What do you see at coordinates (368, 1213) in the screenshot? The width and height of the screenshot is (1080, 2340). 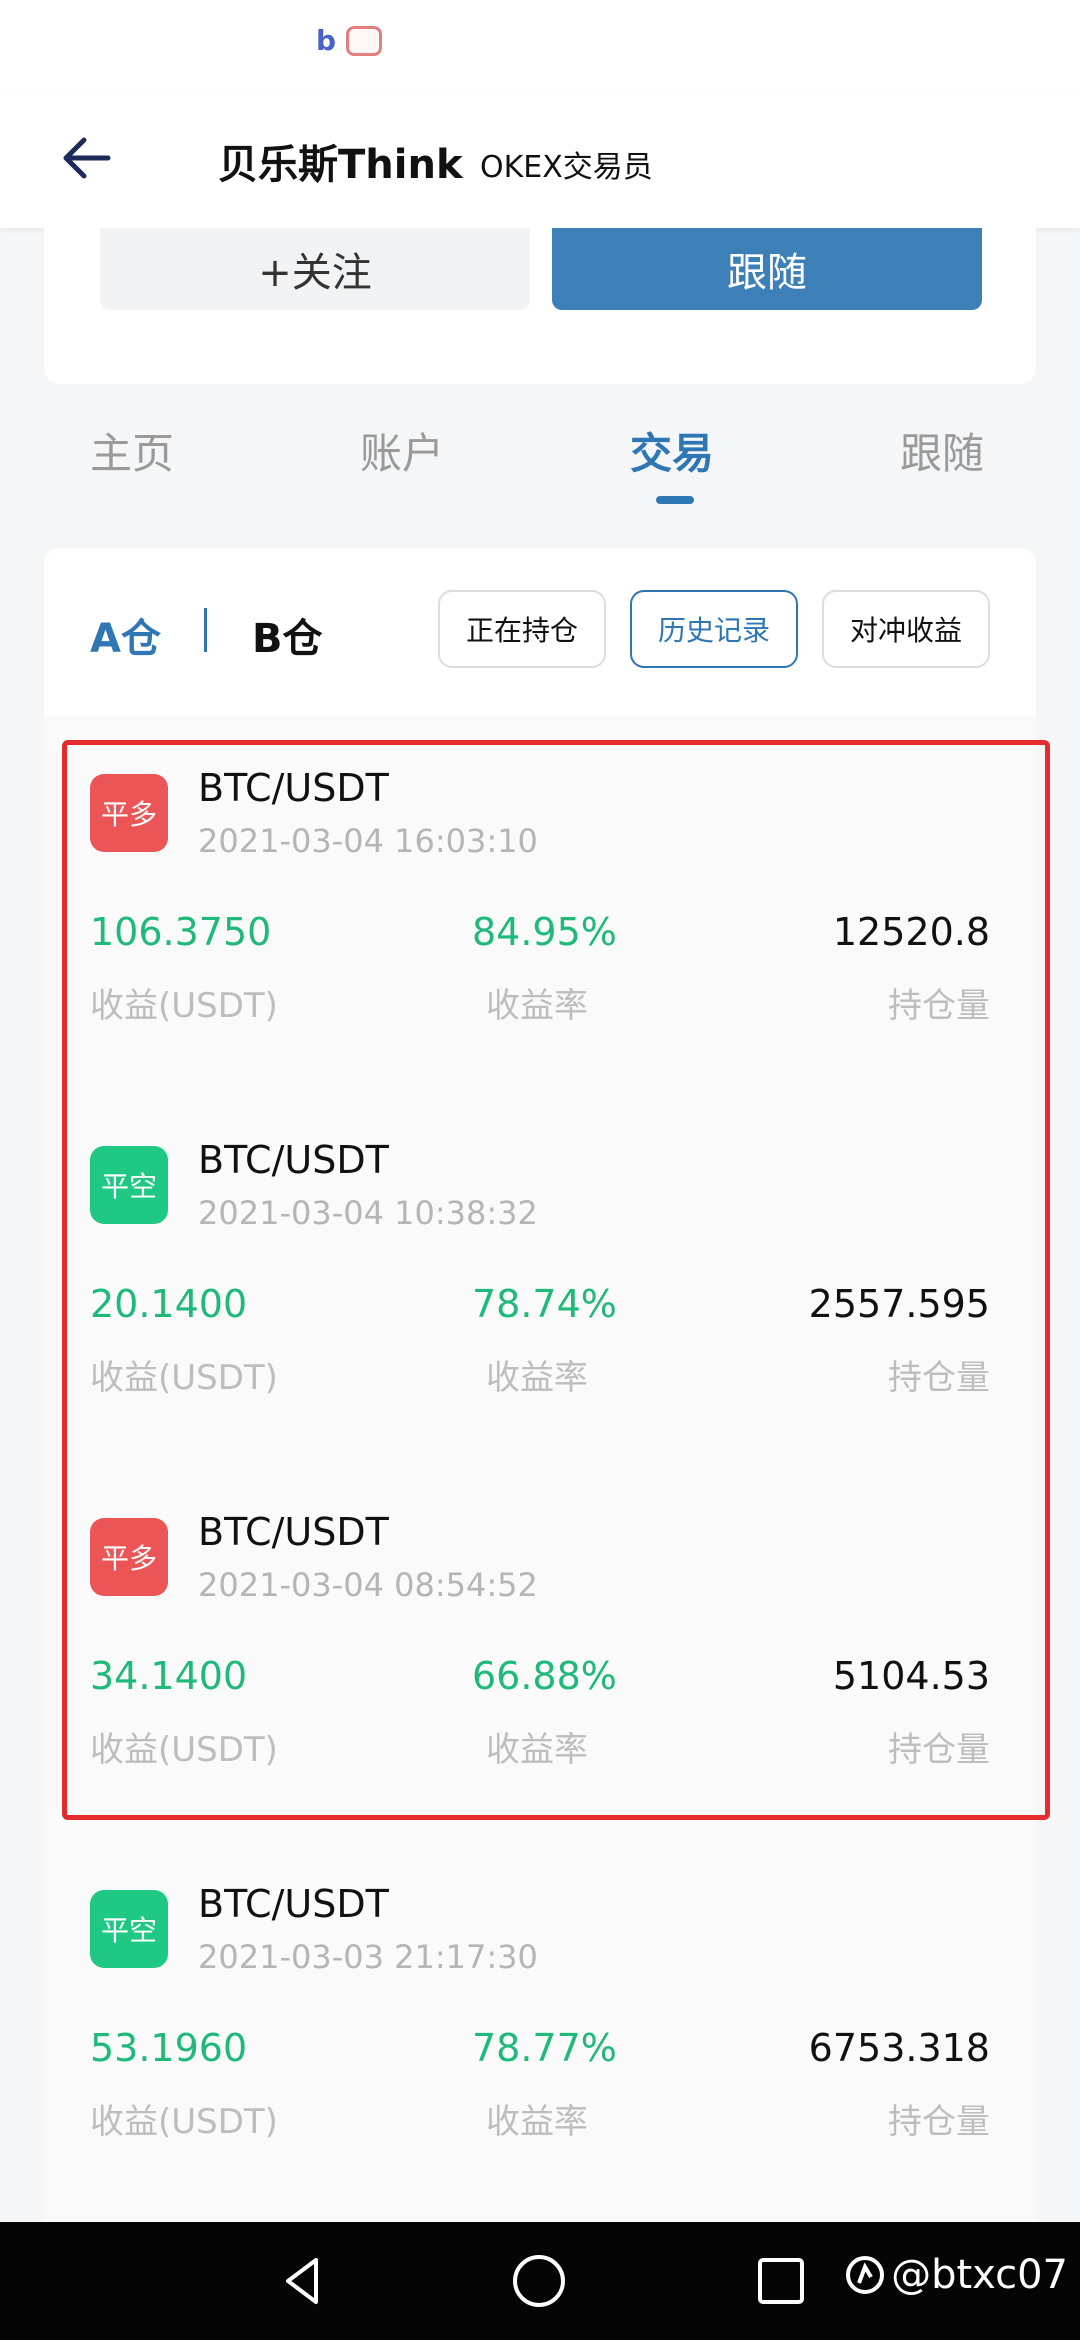 I see `trade-time: 2021-03-04 10:38:32` at bounding box center [368, 1213].